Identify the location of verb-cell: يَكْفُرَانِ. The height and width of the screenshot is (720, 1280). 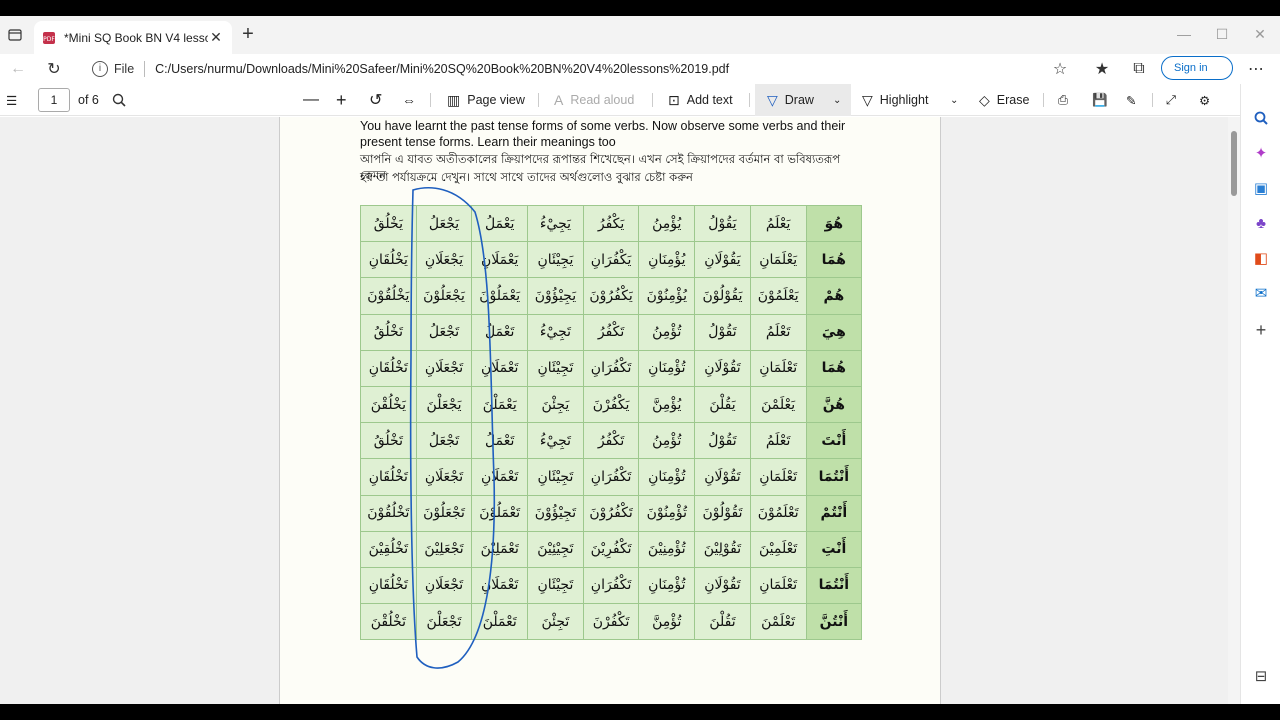
(611, 260).